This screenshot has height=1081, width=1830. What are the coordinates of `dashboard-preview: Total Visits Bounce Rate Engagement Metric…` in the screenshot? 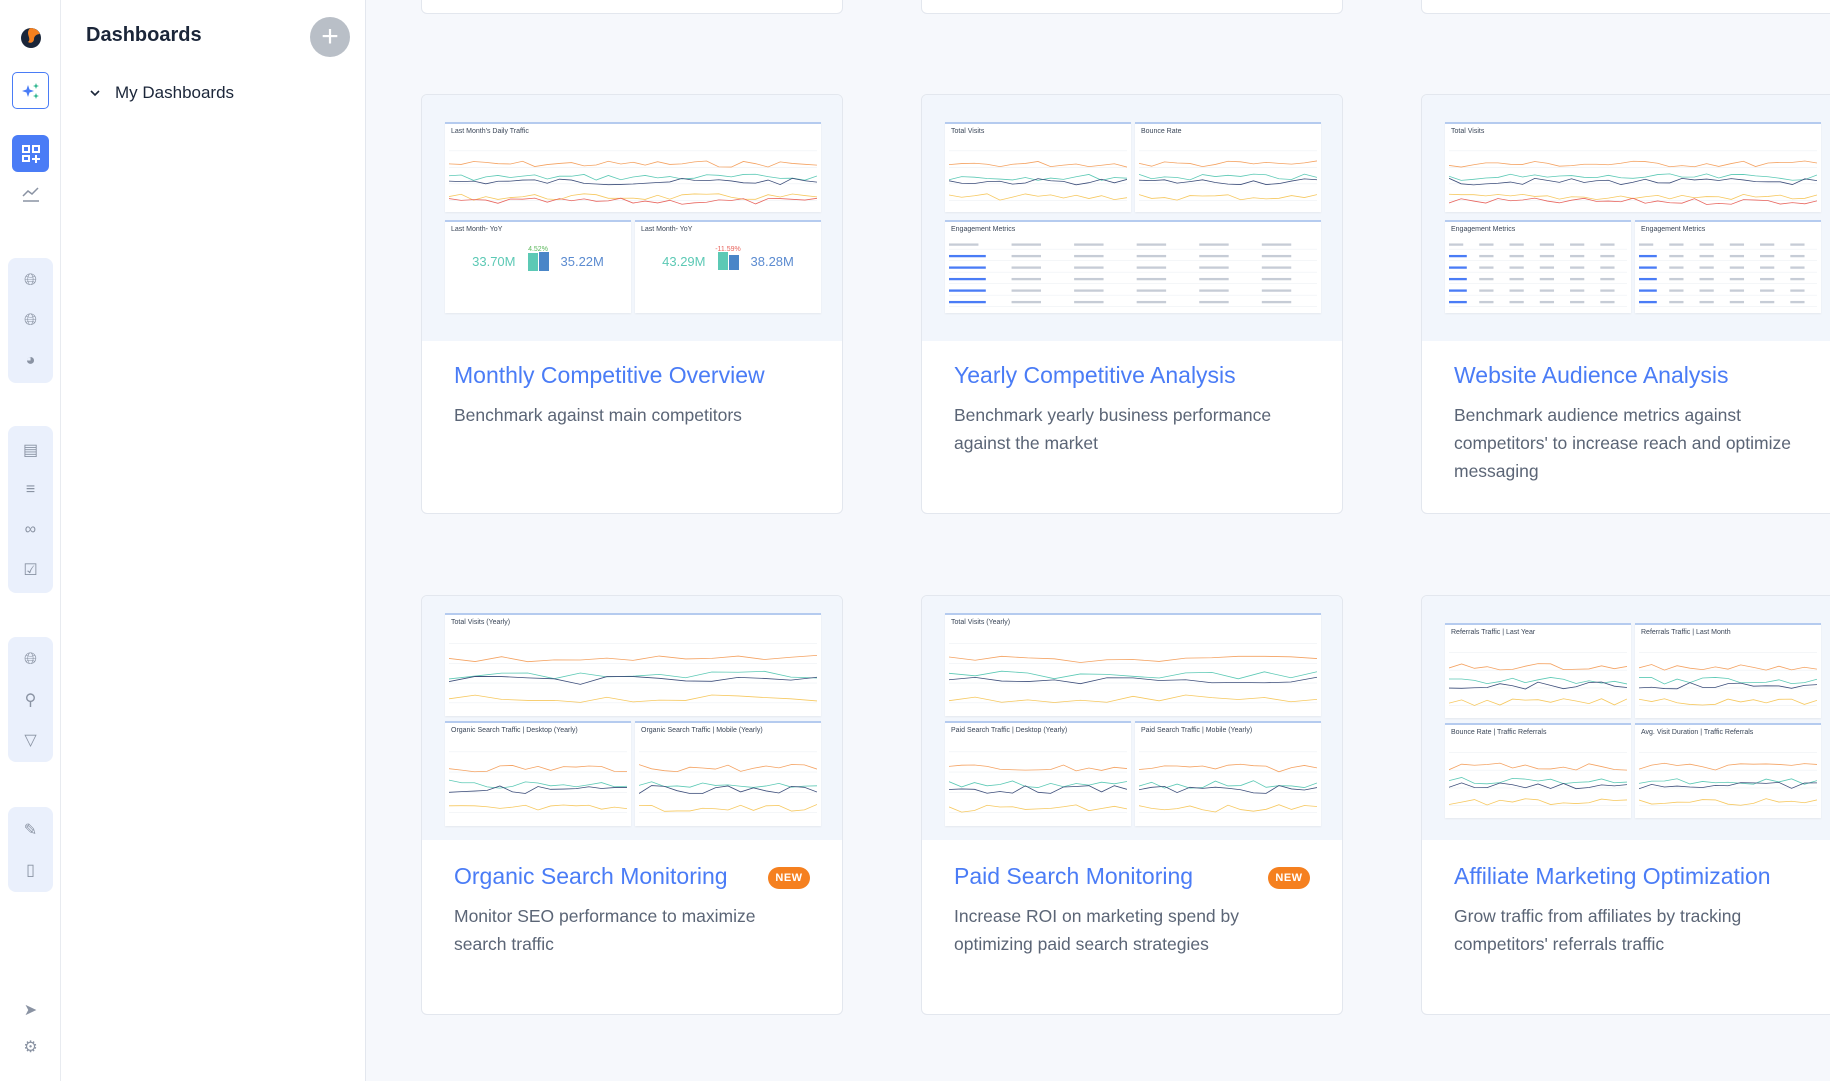 It's located at (1132, 218).